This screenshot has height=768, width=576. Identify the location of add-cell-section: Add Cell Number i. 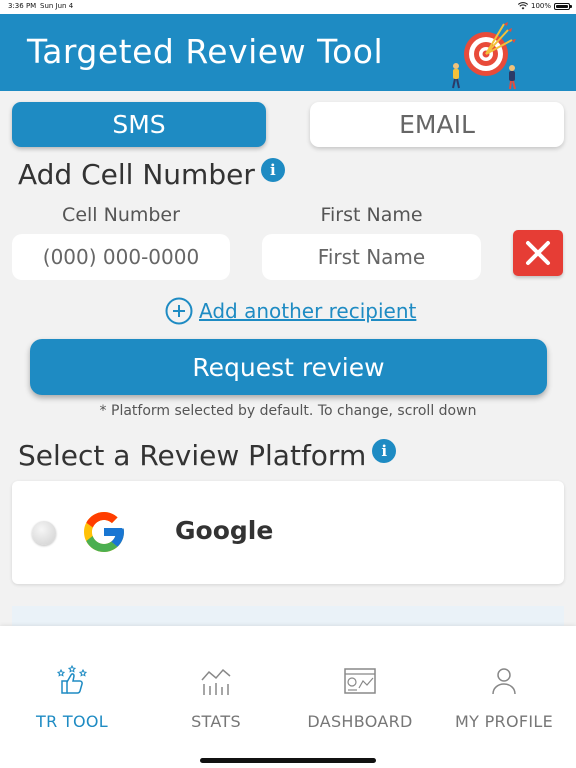
(151, 174).